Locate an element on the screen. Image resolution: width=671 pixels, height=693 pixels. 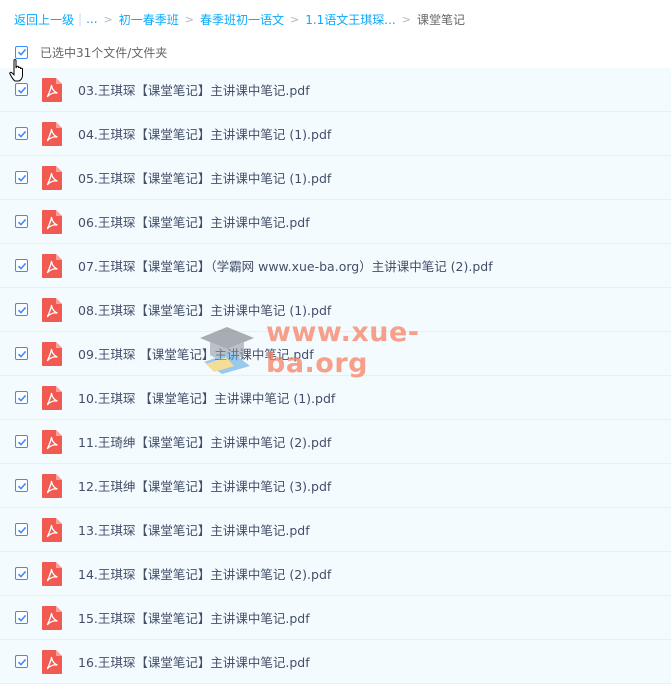
file-row: 05.王琪琛【课堂笔记】主讲课中笔记 (1).pdf is located at coordinates (335, 178).